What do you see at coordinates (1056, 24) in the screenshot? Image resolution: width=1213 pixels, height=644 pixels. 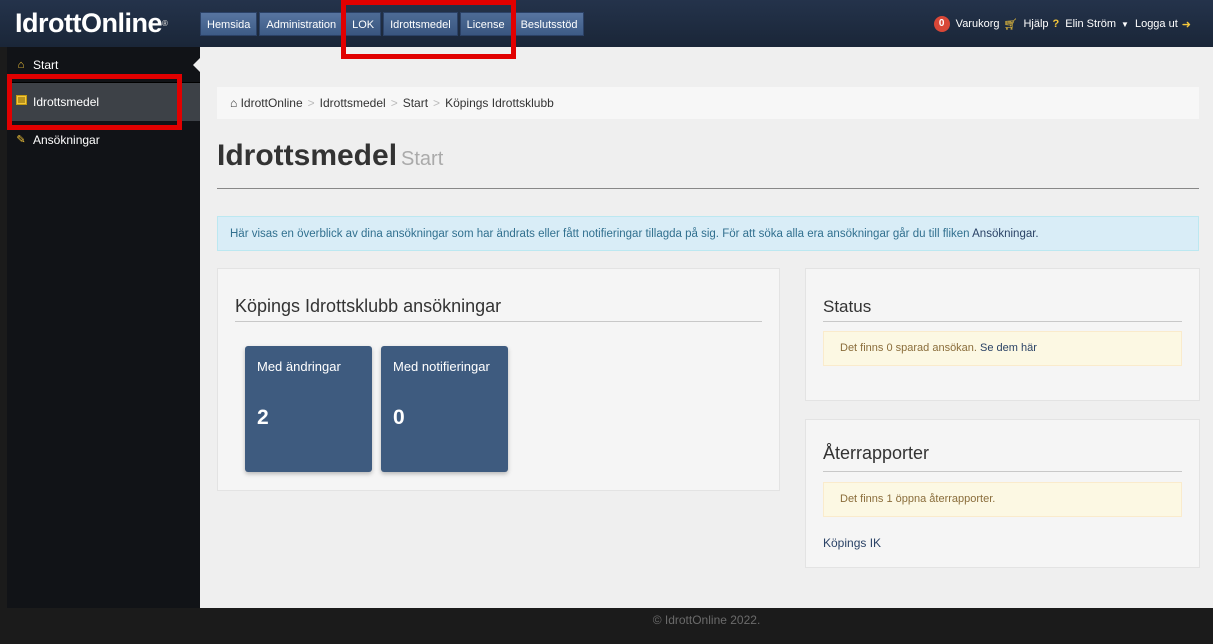 I see `question-icon: ?` at bounding box center [1056, 24].